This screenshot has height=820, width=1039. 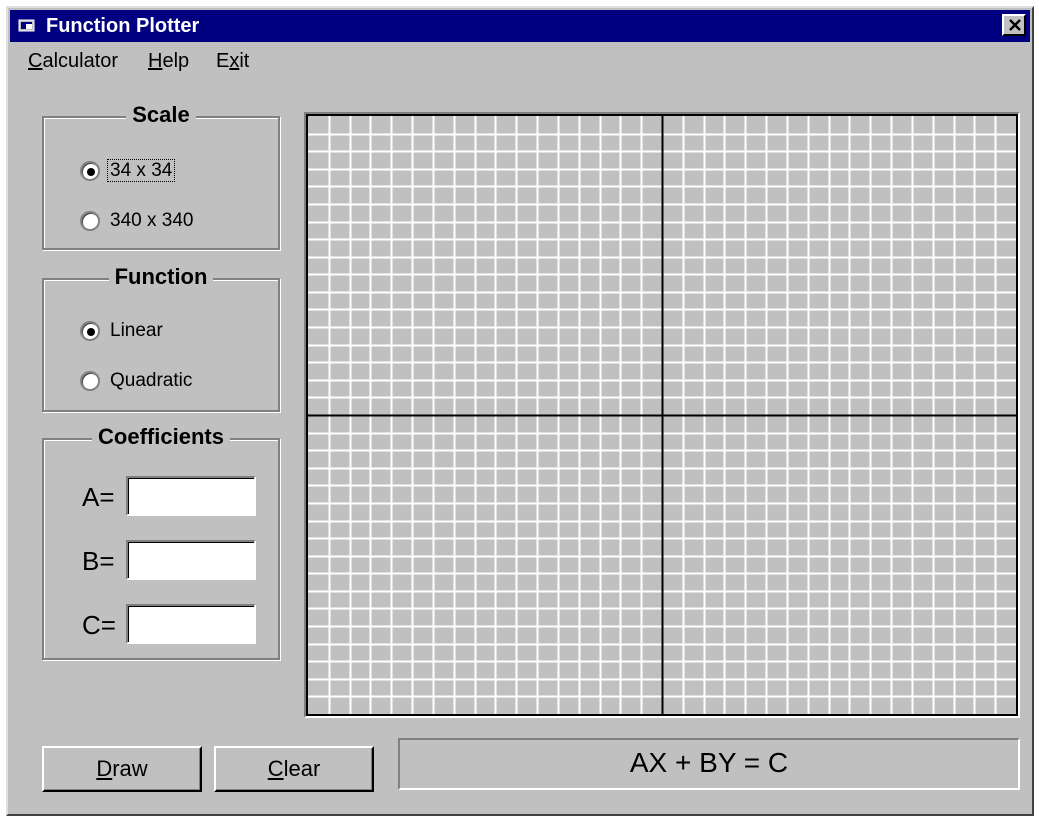 I want to click on menu-calculator: Calculator, so click(x=73, y=61).